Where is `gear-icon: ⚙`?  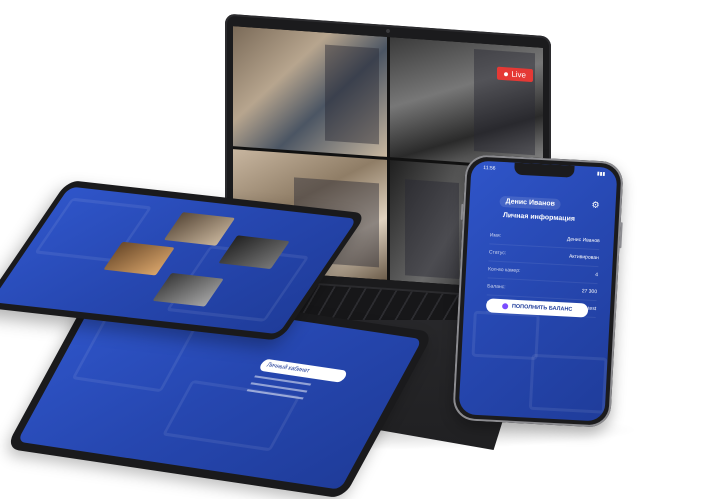 gear-icon: ⚙ is located at coordinates (595, 205).